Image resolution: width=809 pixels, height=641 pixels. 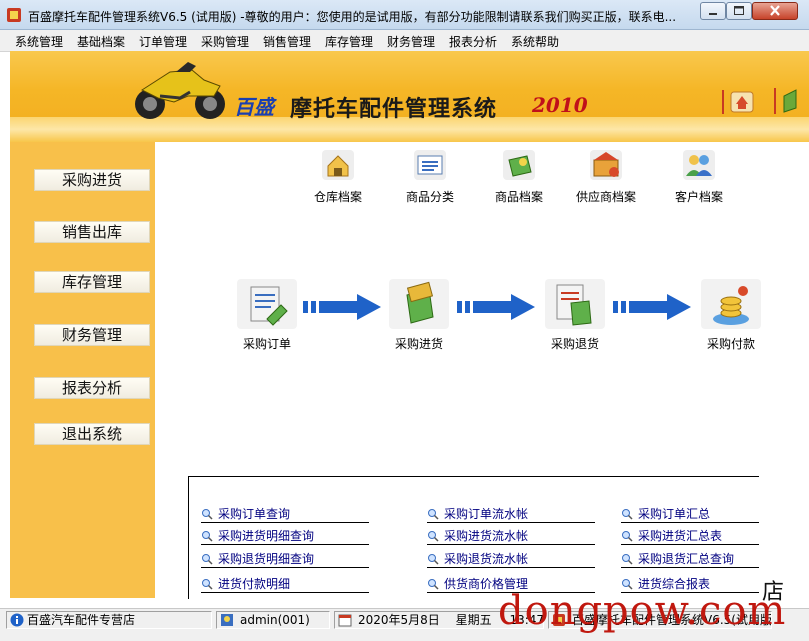 I want to click on menu-reports: 报表分析, so click(x=473, y=41).